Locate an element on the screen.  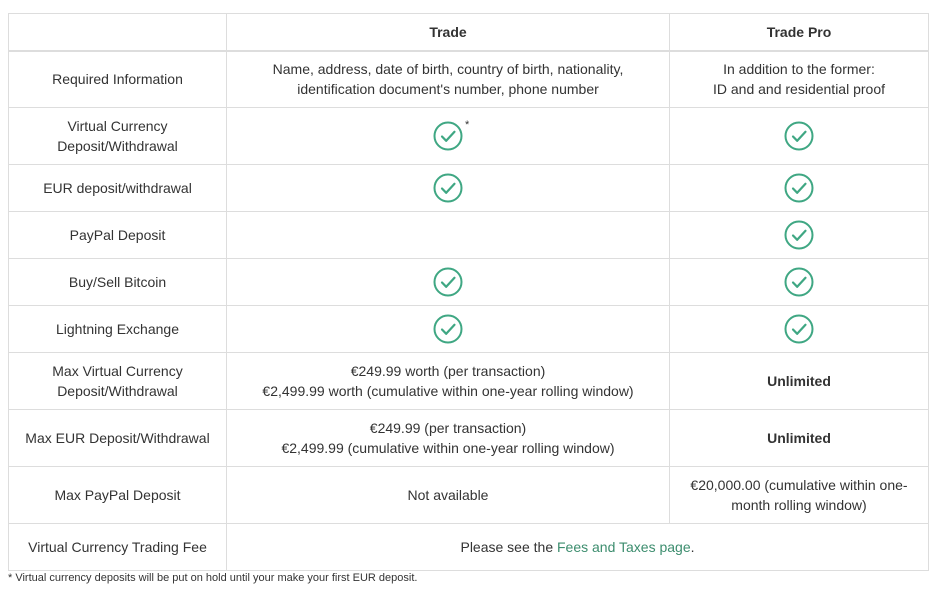
trade-lightning-exchange is located at coordinates (448, 329).